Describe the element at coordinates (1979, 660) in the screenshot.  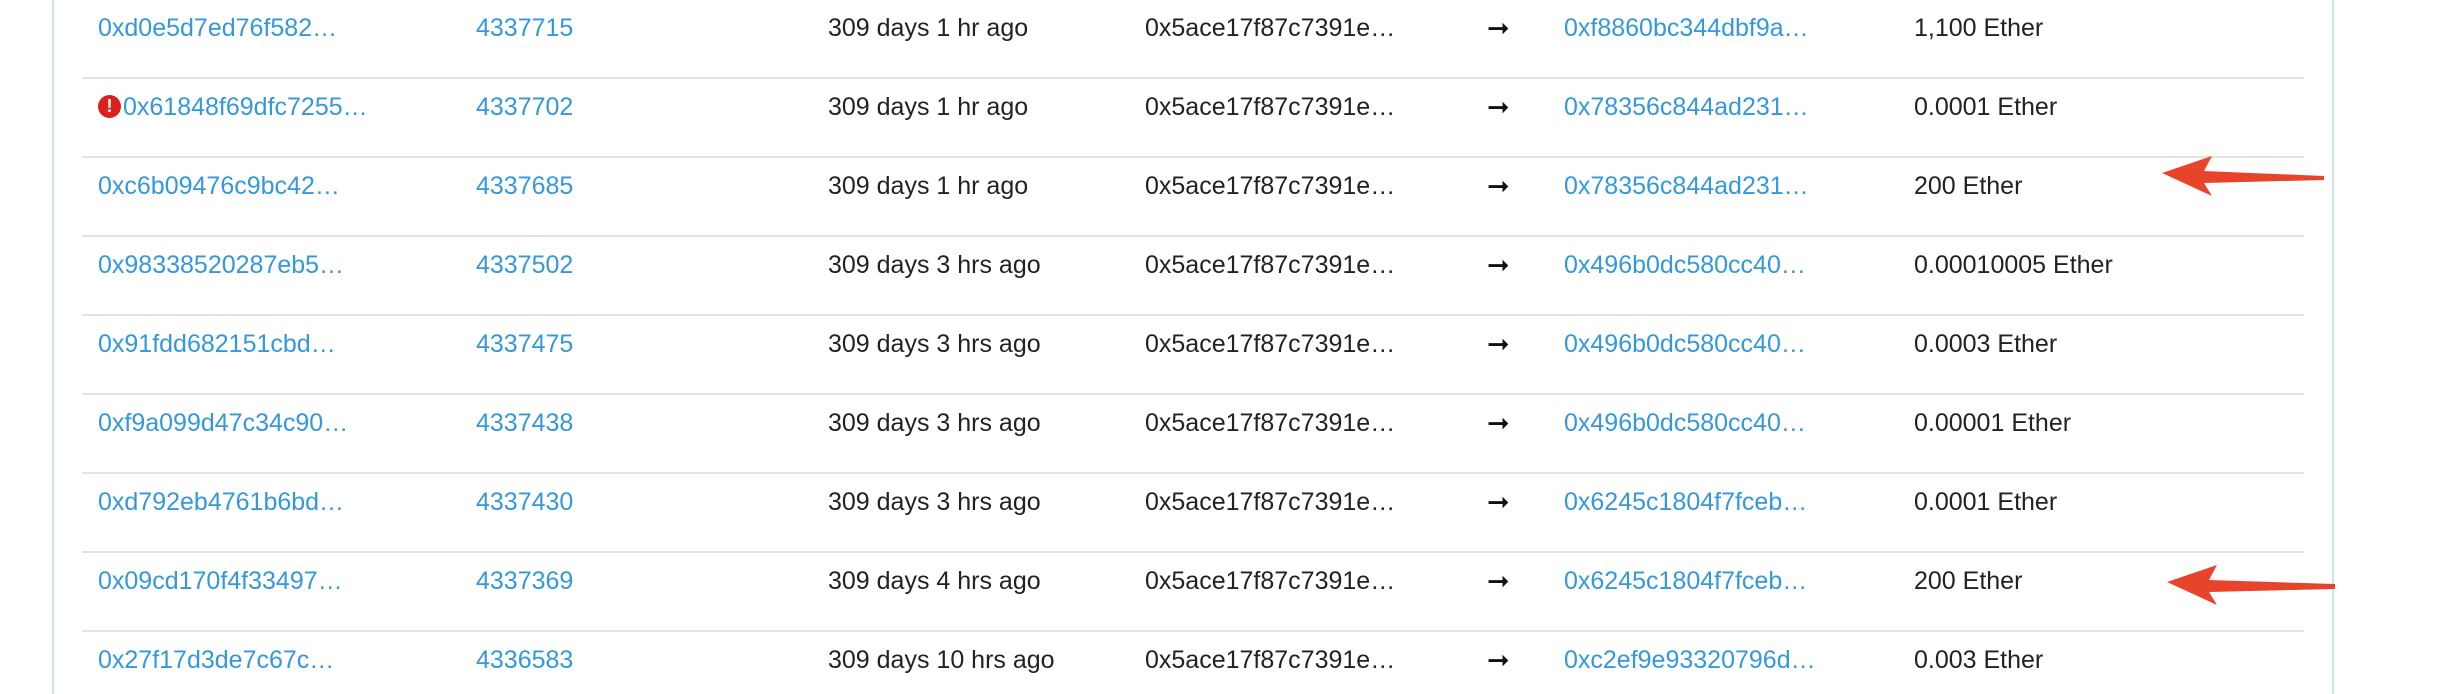
I see `tx-value: 0.003 Ether` at that location.